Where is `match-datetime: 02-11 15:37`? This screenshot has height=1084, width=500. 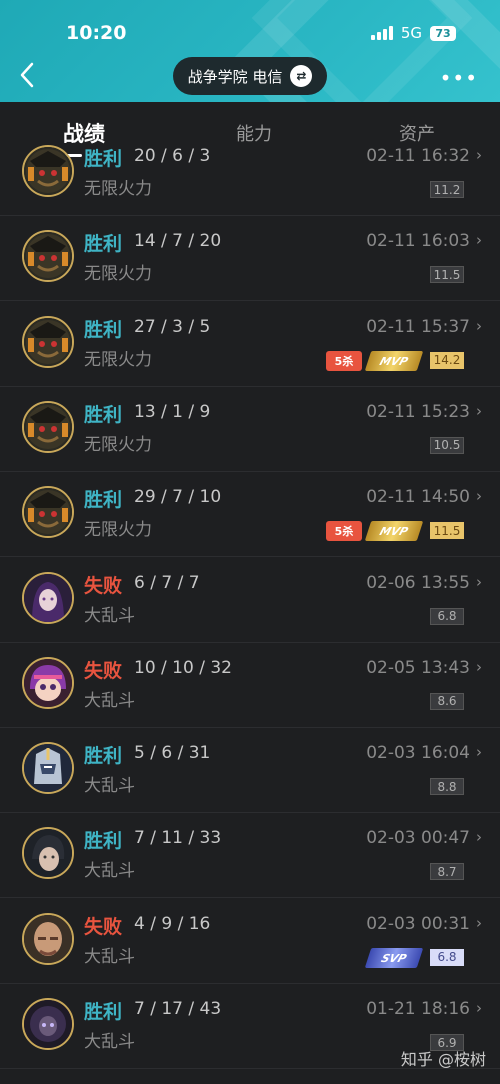 match-datetime: 02-11 15:37 is located at coordinates (418, 326).